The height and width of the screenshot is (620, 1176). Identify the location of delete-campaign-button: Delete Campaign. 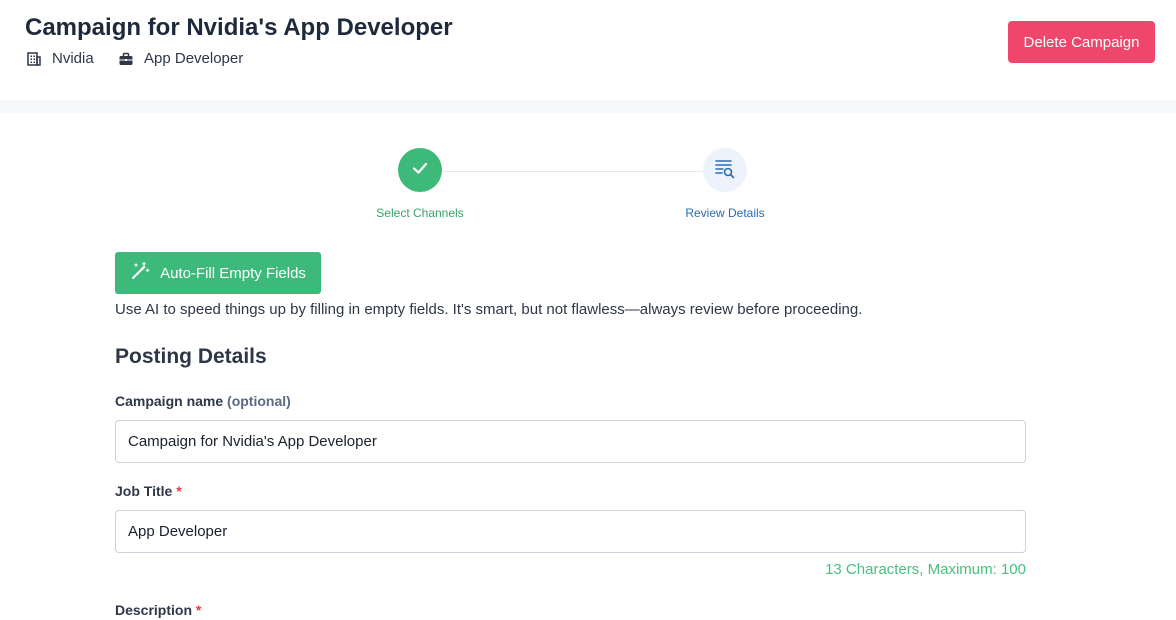
(1081, 42).